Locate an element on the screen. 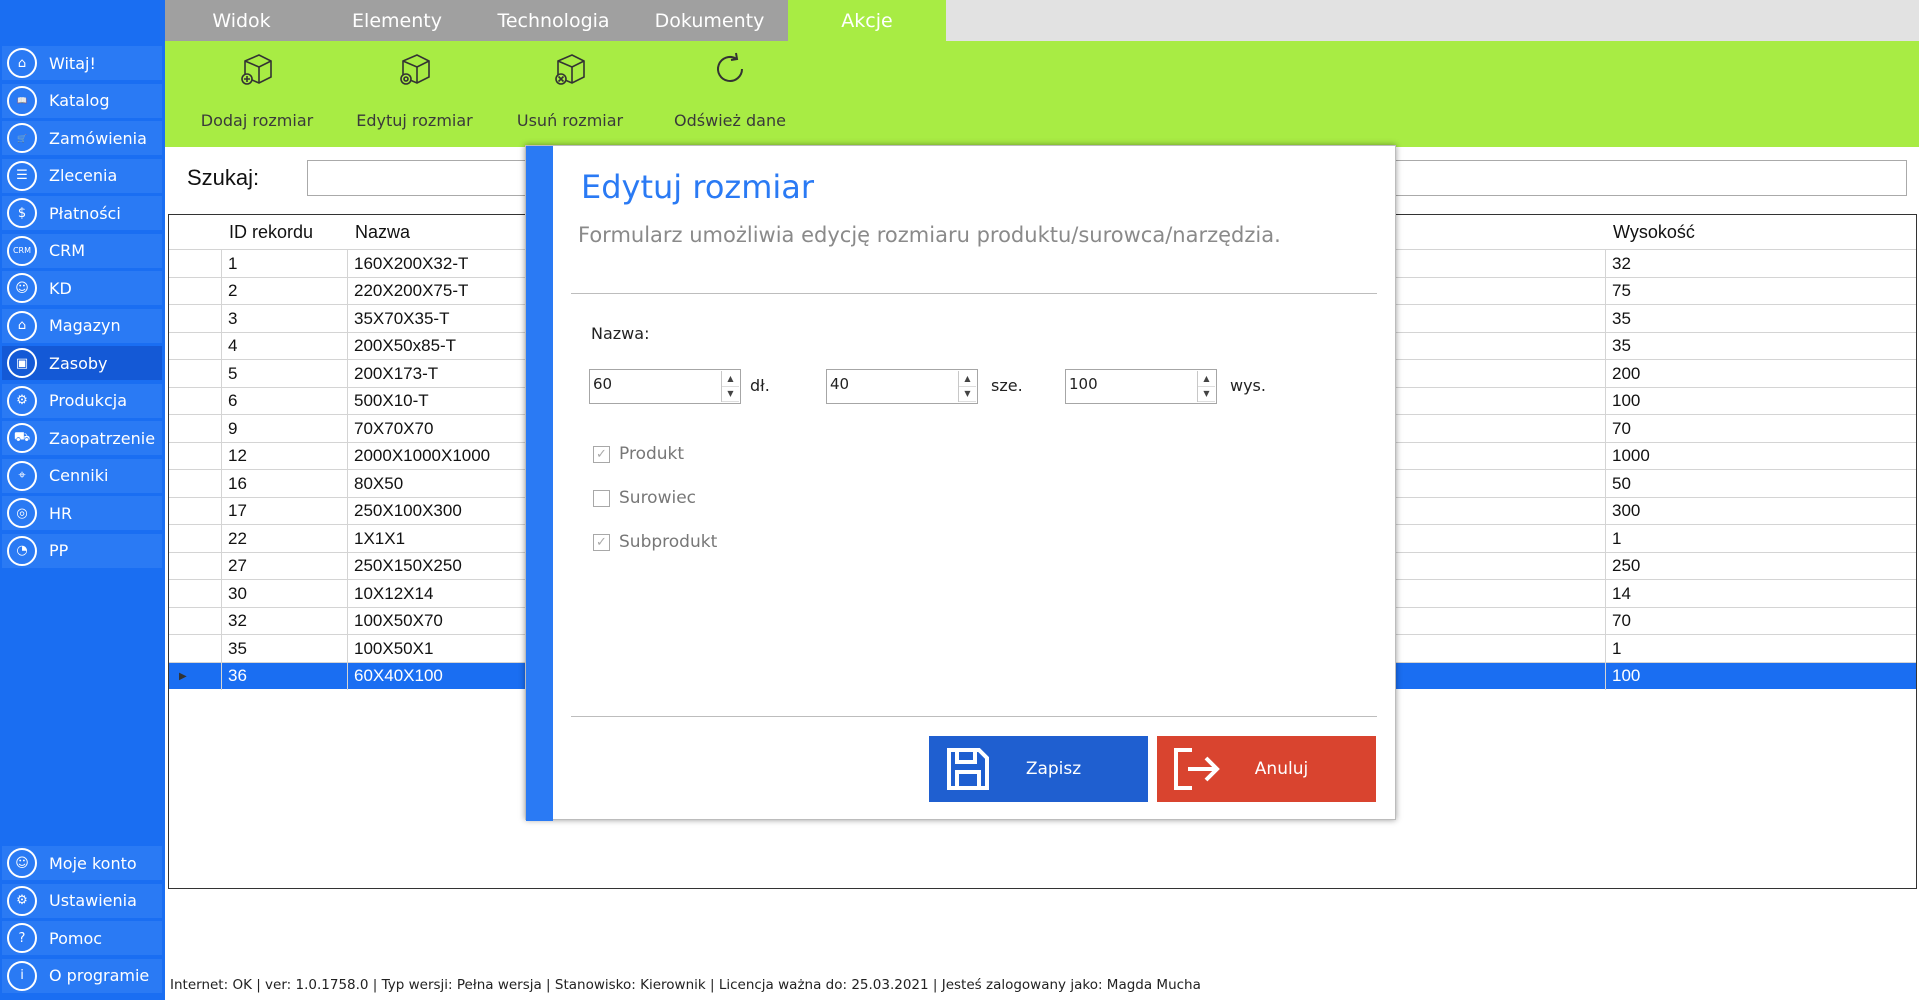 The height and width of the screenshot is (1000, 1919). cell-id: 2 is located at coordinates (284, 291).